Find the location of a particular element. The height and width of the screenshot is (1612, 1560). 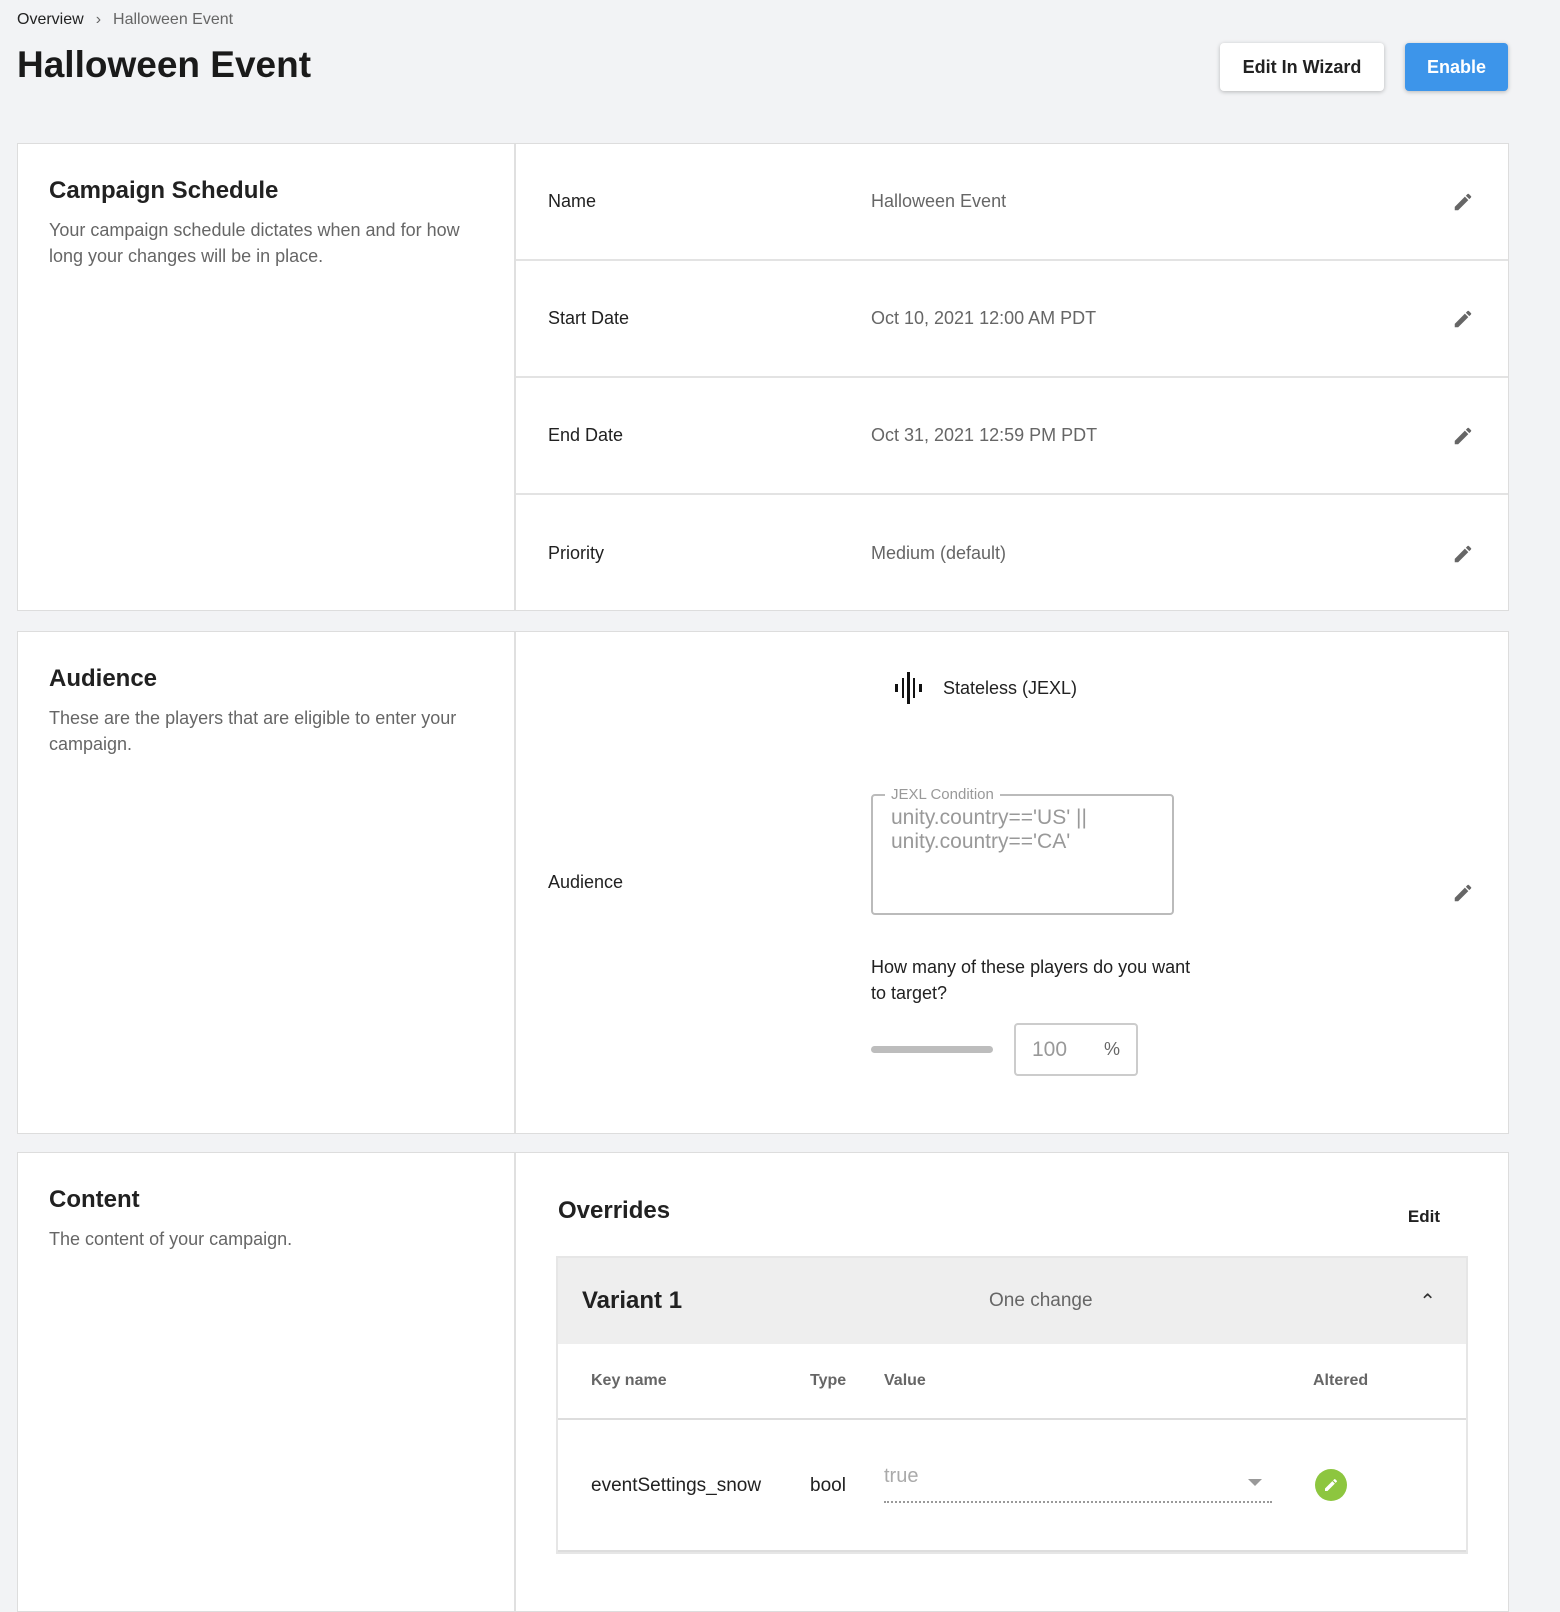

overrides-title: Overrides is located at coordinates (614, 1210).